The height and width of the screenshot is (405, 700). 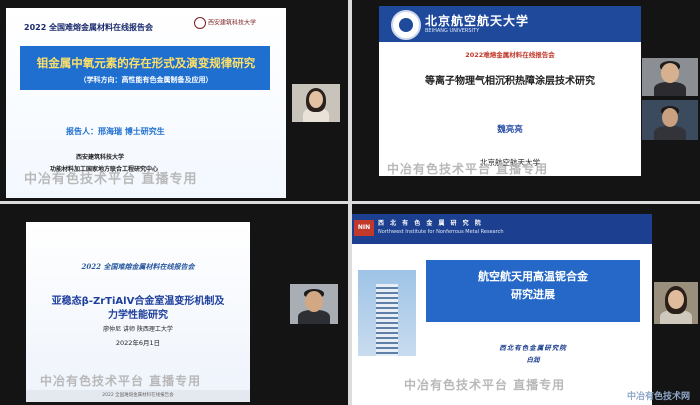 What do you see at coordinates (658, 397) in the screenshot?
I see `site-watermark: 中冶有色技术网` at bounding box center [658, 397].